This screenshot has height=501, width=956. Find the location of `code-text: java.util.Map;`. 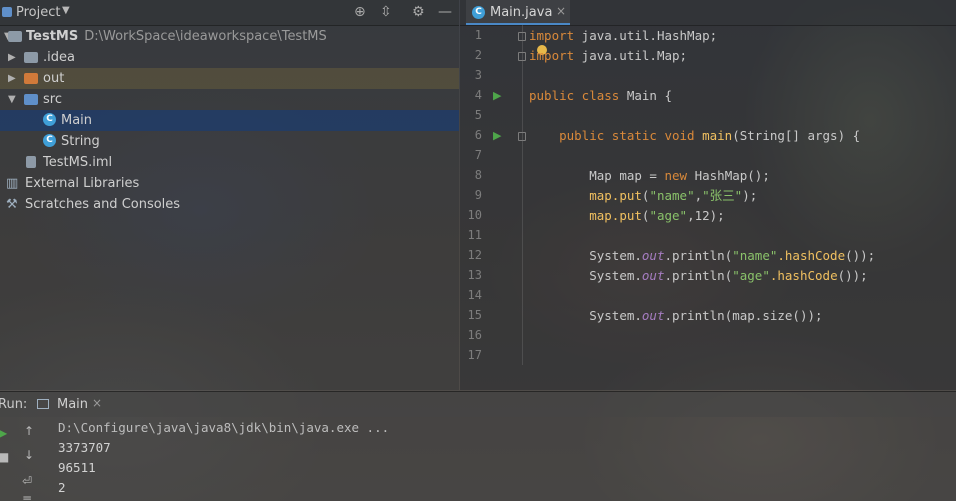

code-text: java.util.Map; is located at coordinates (631, 55).